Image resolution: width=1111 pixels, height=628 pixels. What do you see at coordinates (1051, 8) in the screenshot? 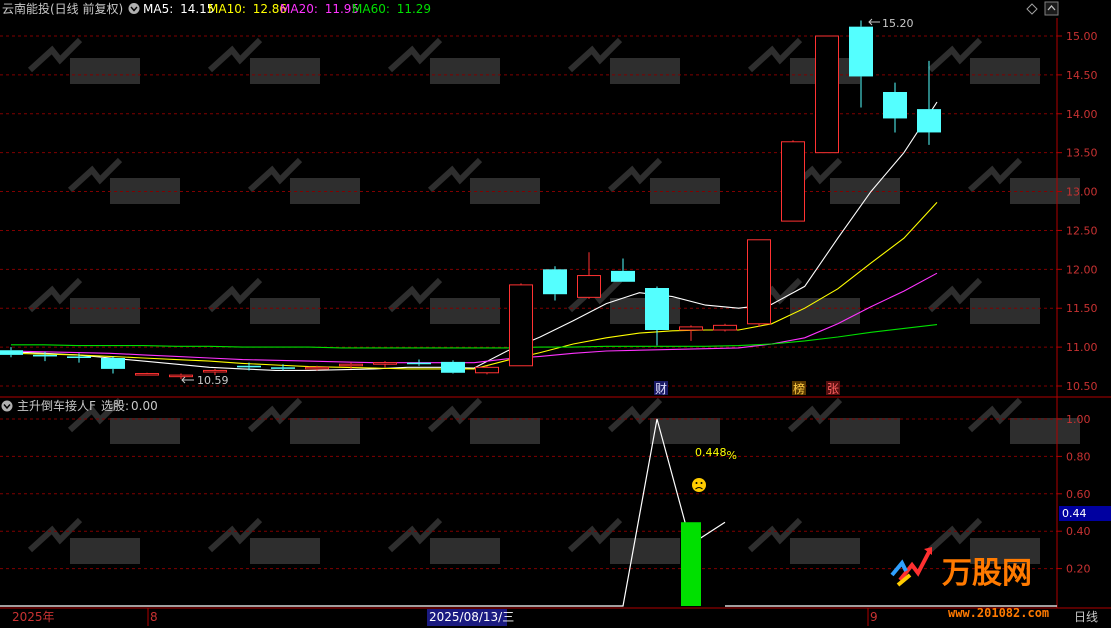
I see `panel-collapse-button` at bounding box center [1051, 8].